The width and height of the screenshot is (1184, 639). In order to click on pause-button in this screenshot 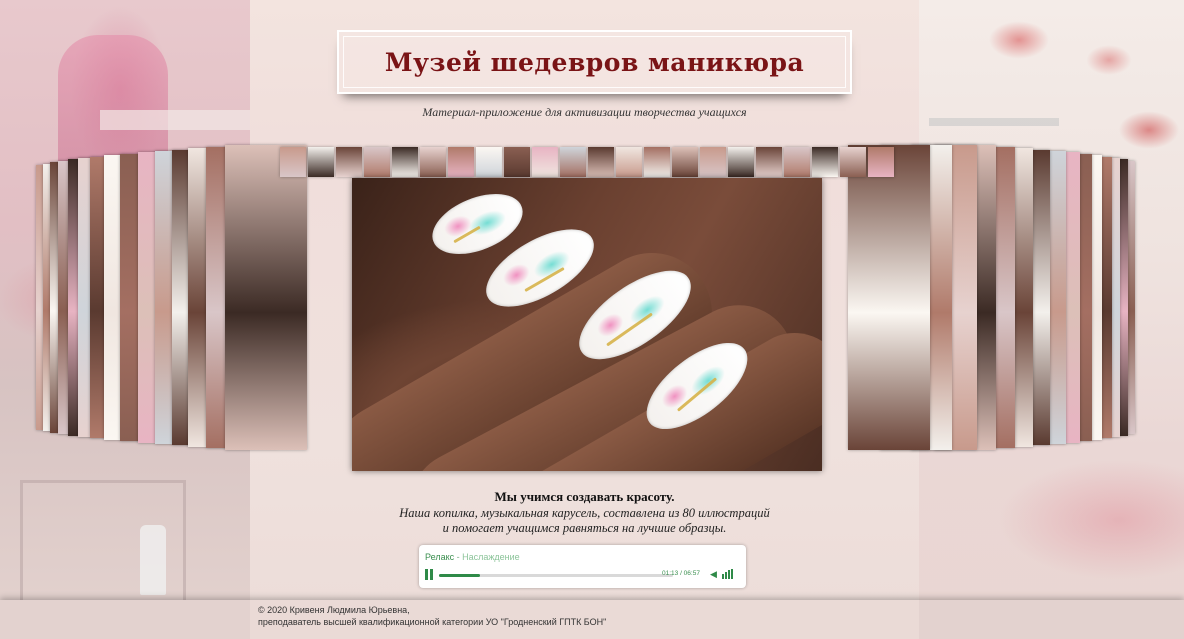, I will do `click(429, 574)`.